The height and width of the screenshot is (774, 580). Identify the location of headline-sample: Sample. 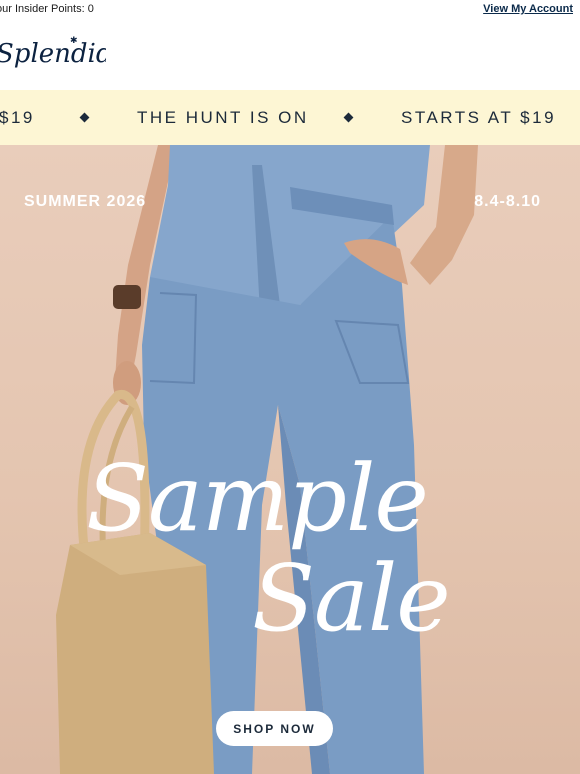
(257, 498).